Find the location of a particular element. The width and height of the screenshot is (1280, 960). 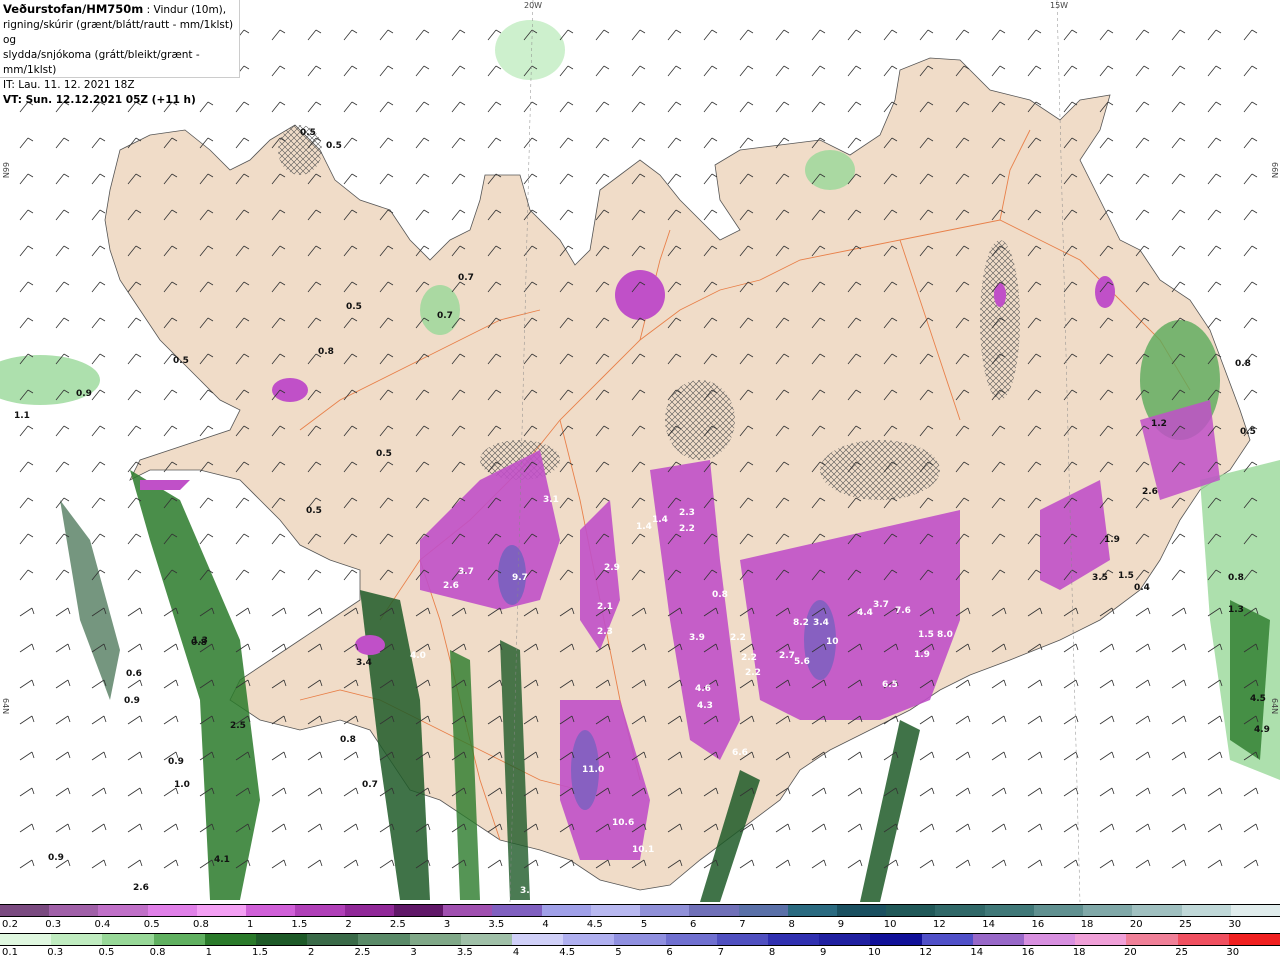

colorbar-label: 30 is located at coordinates (1233, 952).